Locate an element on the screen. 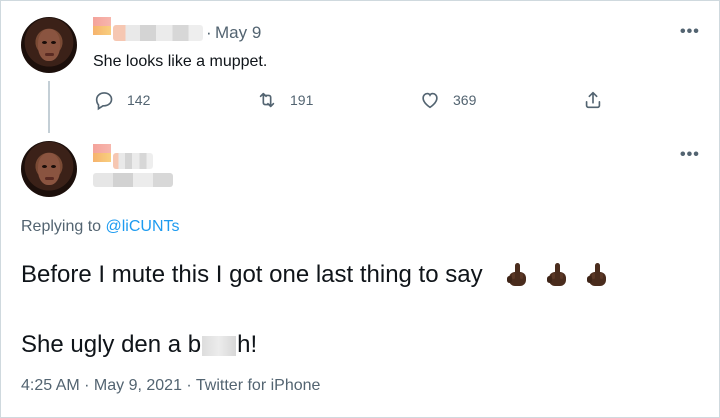 This screenshot has height=418, width=720. emoji-group is located at coordinates (557, 276).